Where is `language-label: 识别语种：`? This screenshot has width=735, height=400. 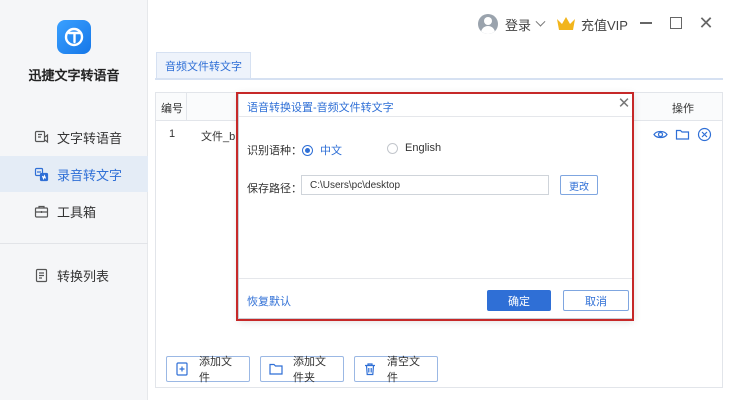
language-label: 识别语种： is located at coordinates (274, 151).